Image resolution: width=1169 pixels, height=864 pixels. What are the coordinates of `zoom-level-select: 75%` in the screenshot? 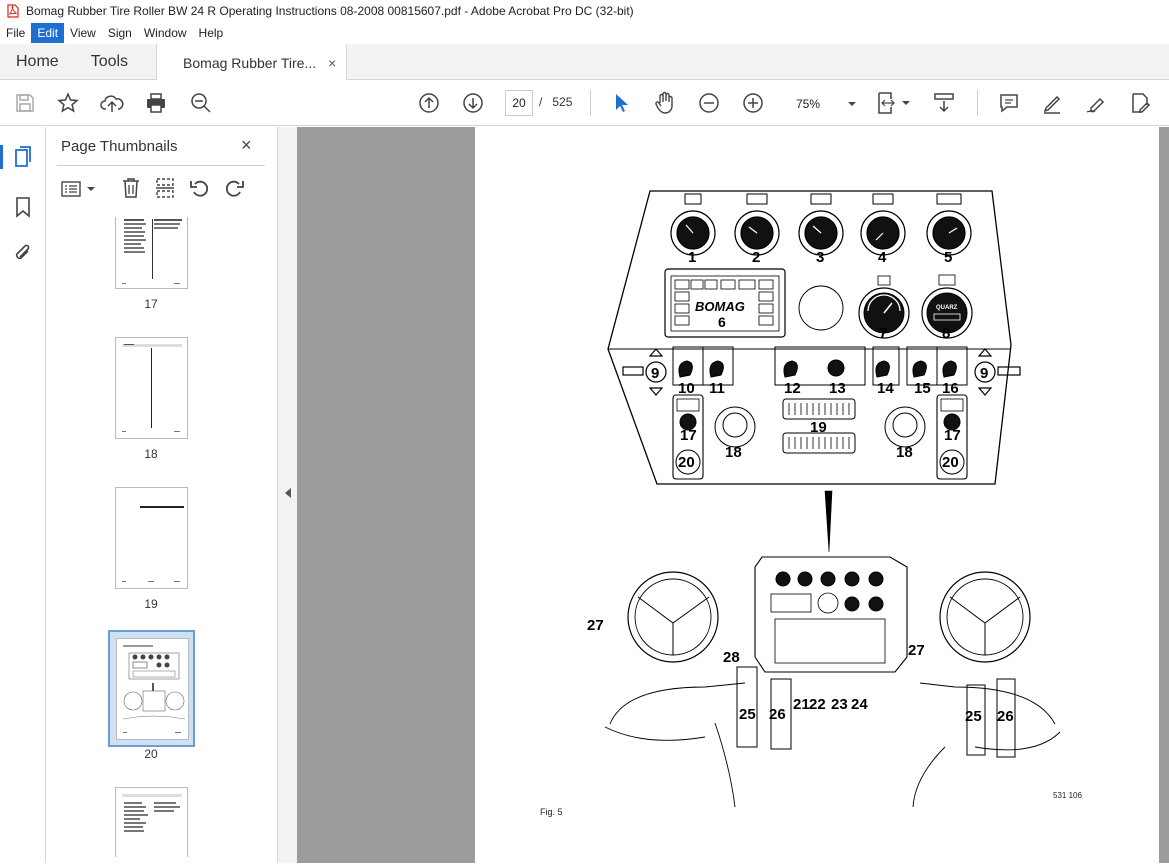 It's located at (822, 104).